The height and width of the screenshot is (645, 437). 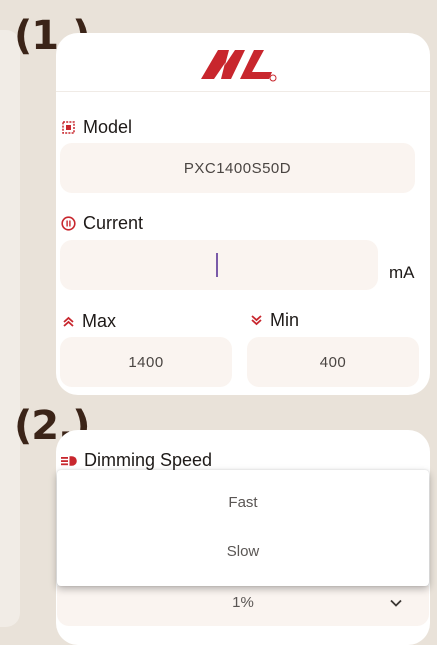 I want to click on current-input, so click(x=219, y=265).